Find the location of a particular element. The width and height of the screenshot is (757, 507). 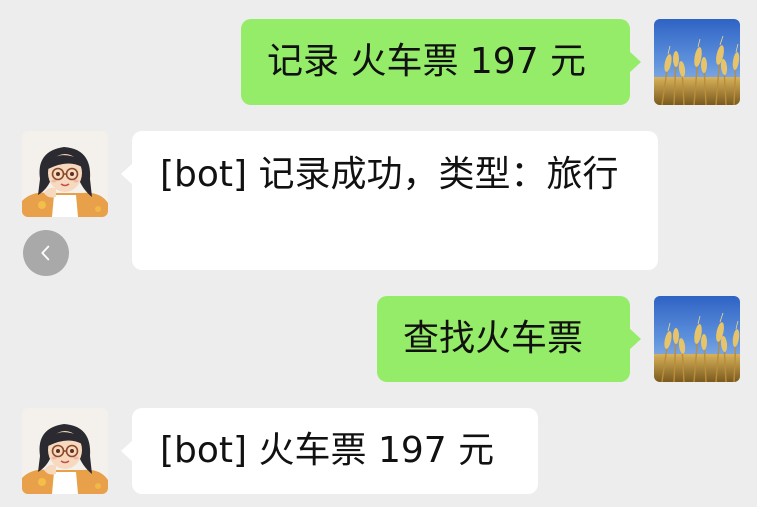

message-bubble-outgoing: 查找火车票 is located at coordinates (509, 339).